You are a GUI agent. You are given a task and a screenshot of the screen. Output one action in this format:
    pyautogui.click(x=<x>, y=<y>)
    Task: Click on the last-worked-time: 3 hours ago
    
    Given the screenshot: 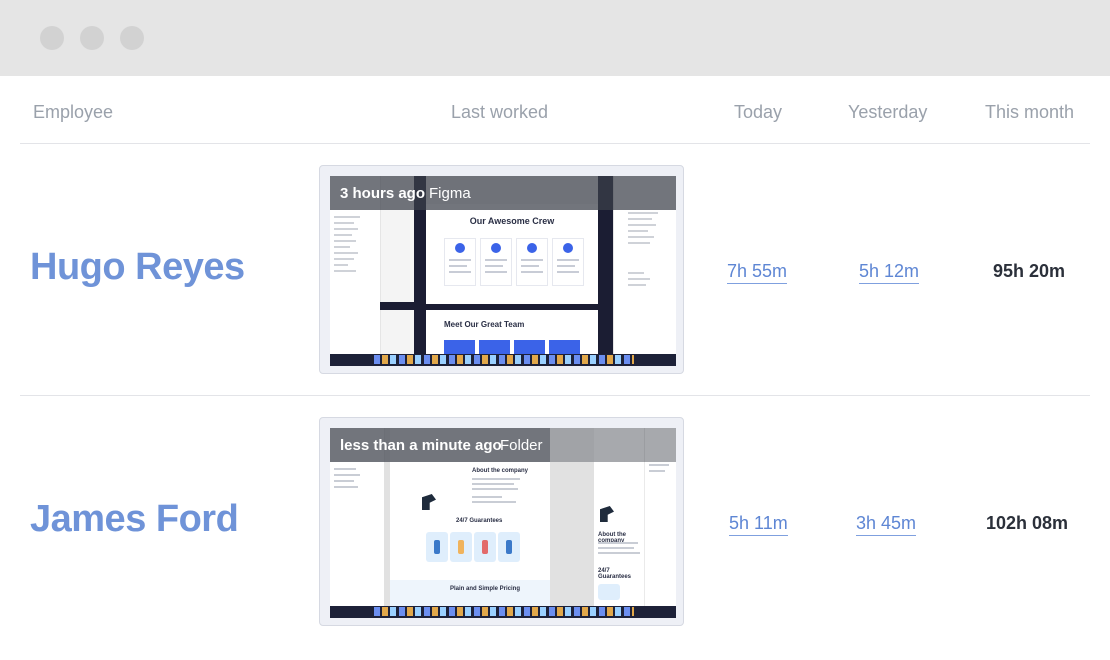 What is the action you would take?
    pyautogui.click(x=383, y=193)
    